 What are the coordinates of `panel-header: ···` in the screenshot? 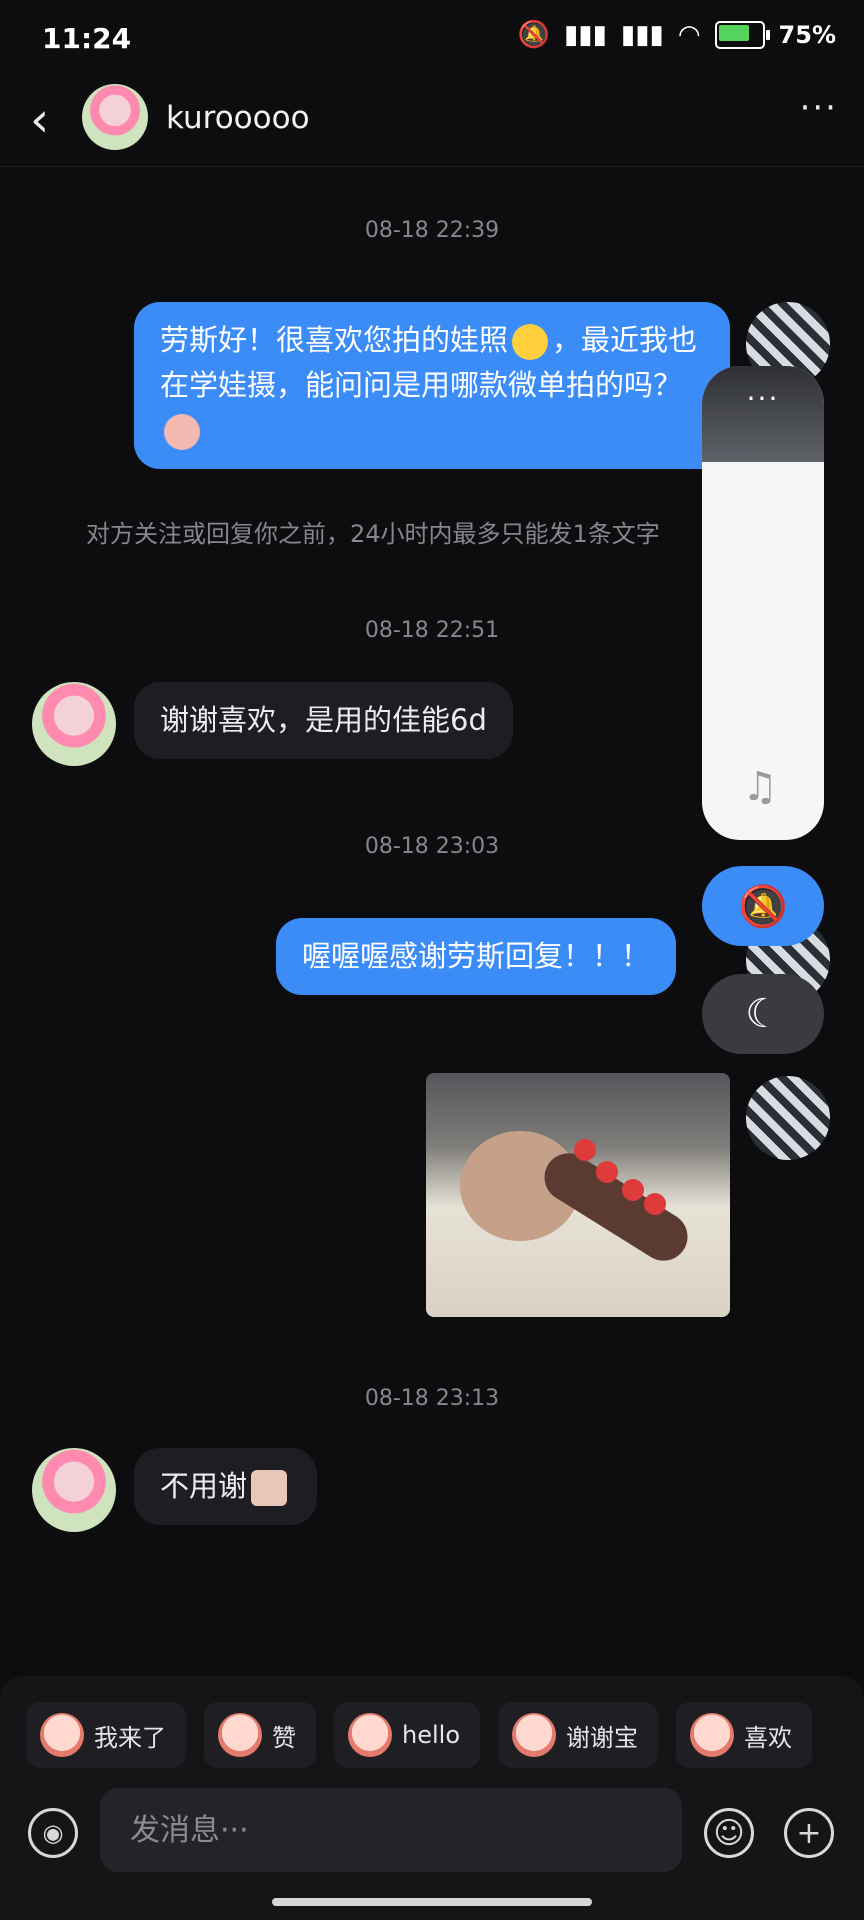 It's located at (763, 414).